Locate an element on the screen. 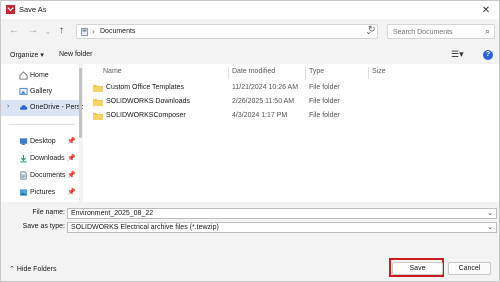  back-arrow-icon: ← is located at coordinates (14, 31).